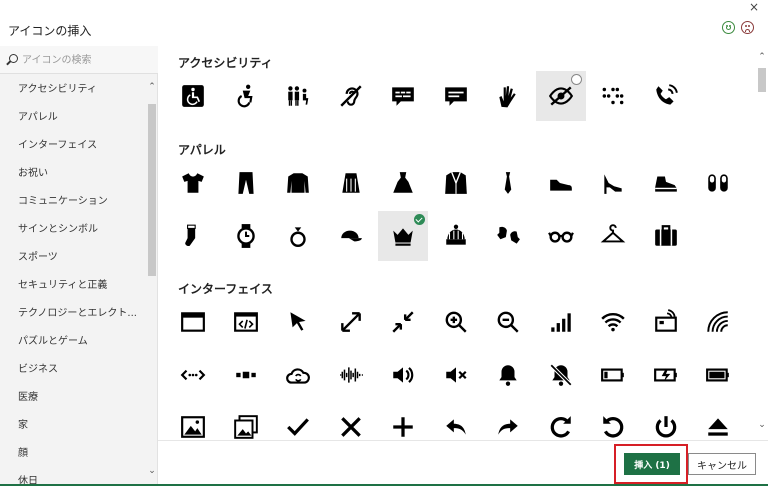 Image resolution: width=768 pixels, height=486 pixels. I want to click on smile-feedback-icon, so click(728, 27).